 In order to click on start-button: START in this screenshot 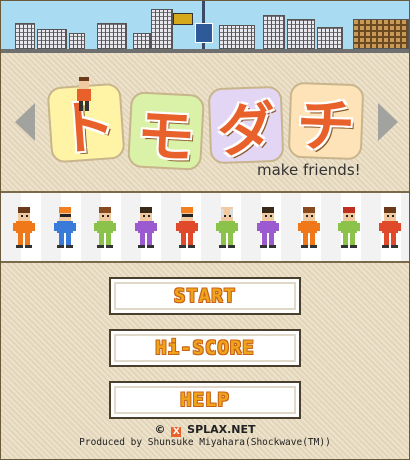, I will do `click(205, 296)`.